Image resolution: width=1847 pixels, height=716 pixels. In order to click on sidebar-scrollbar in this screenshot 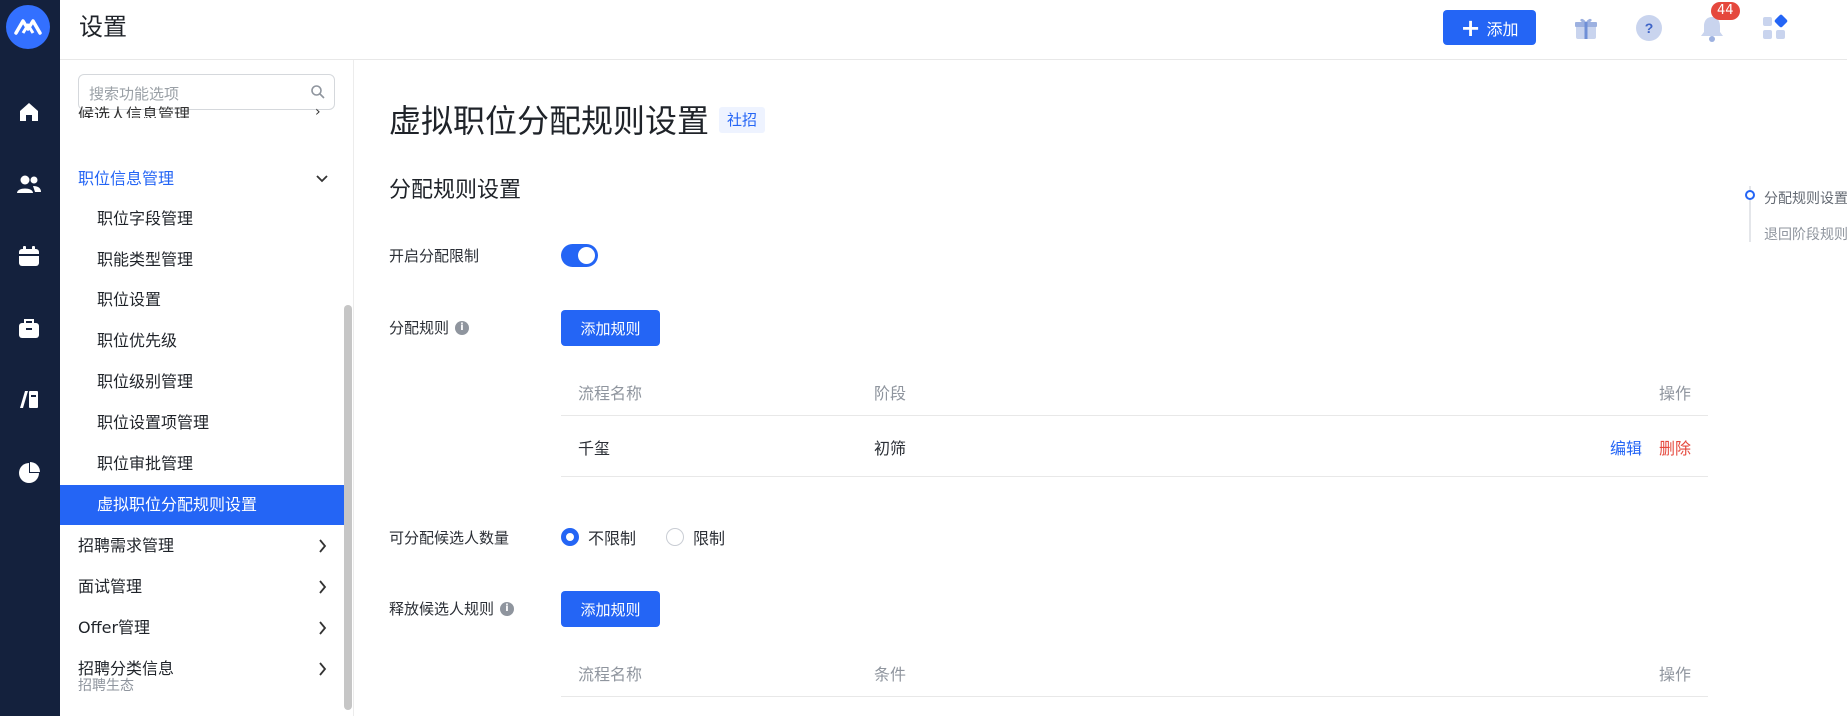, I will do `click(348, 507)`.